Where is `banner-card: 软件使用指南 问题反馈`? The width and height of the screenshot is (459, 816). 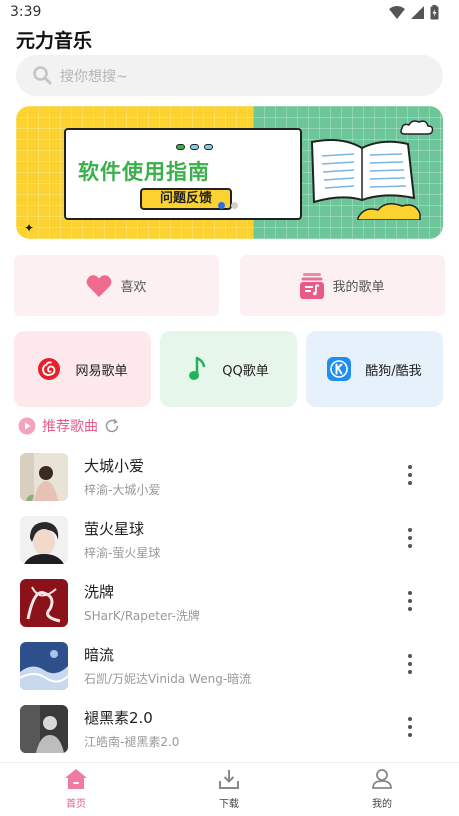
banner-card: 软件使用指南 问题反馈 is located at coordinates (183, 174).